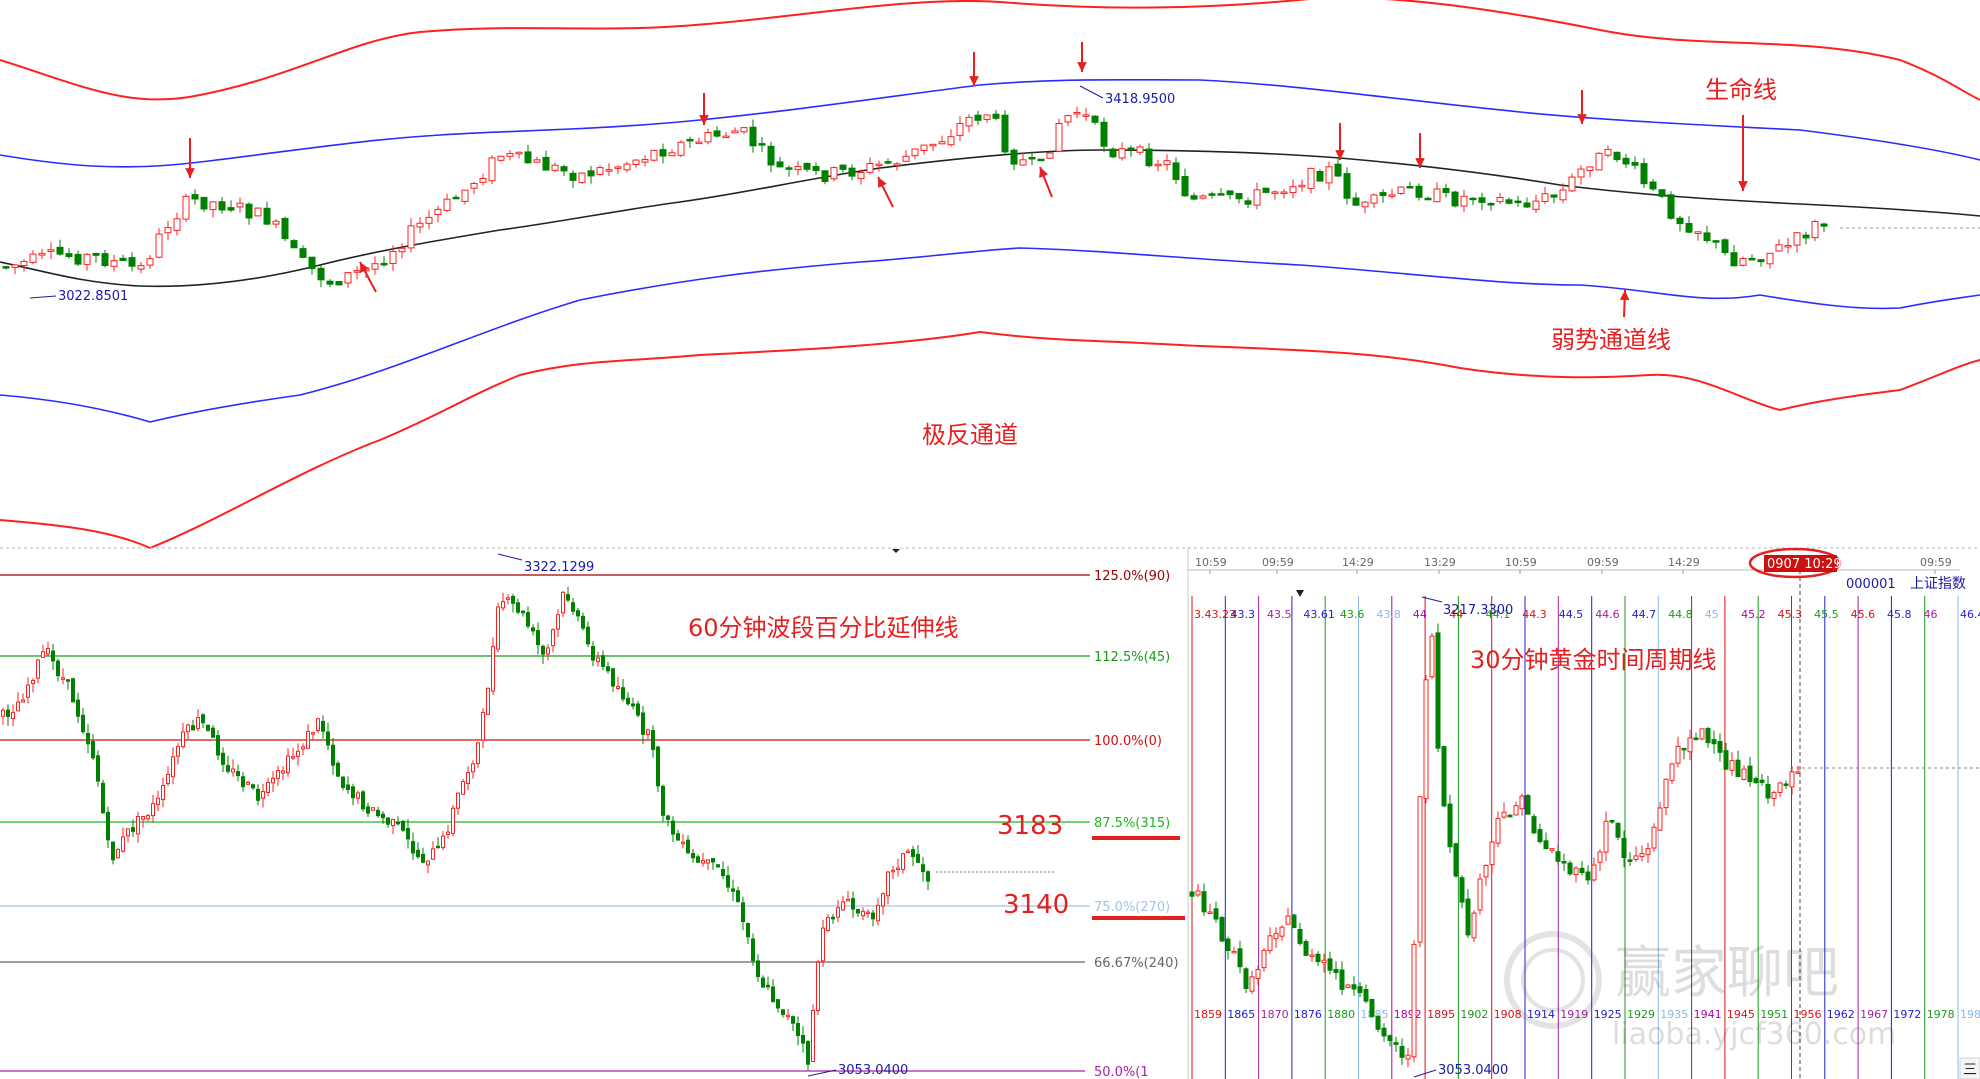  I want to click on index-name: 上证指数, so click(1938, 584).